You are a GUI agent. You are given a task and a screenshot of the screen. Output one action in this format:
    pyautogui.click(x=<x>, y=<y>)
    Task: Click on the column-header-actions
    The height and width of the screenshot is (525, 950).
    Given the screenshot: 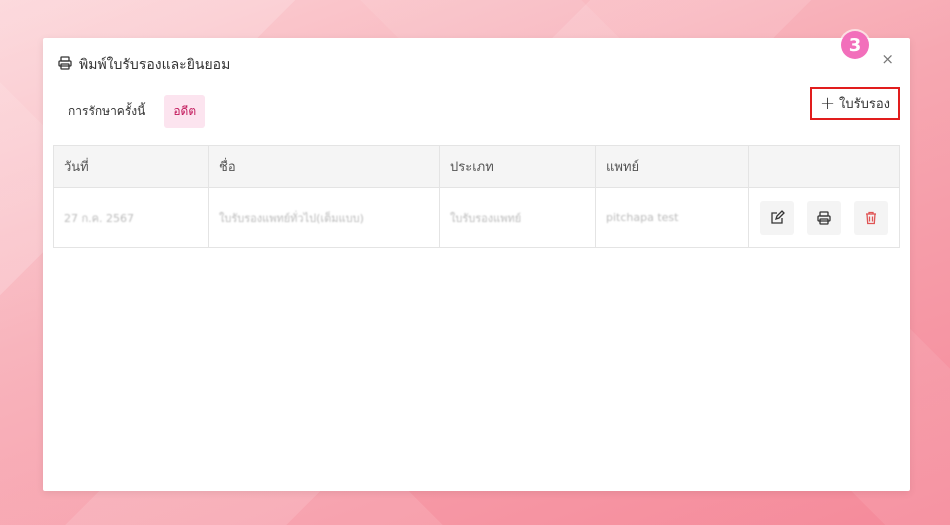 What is the action you would take?
    pyautogui.click(x=824, y=166)
    